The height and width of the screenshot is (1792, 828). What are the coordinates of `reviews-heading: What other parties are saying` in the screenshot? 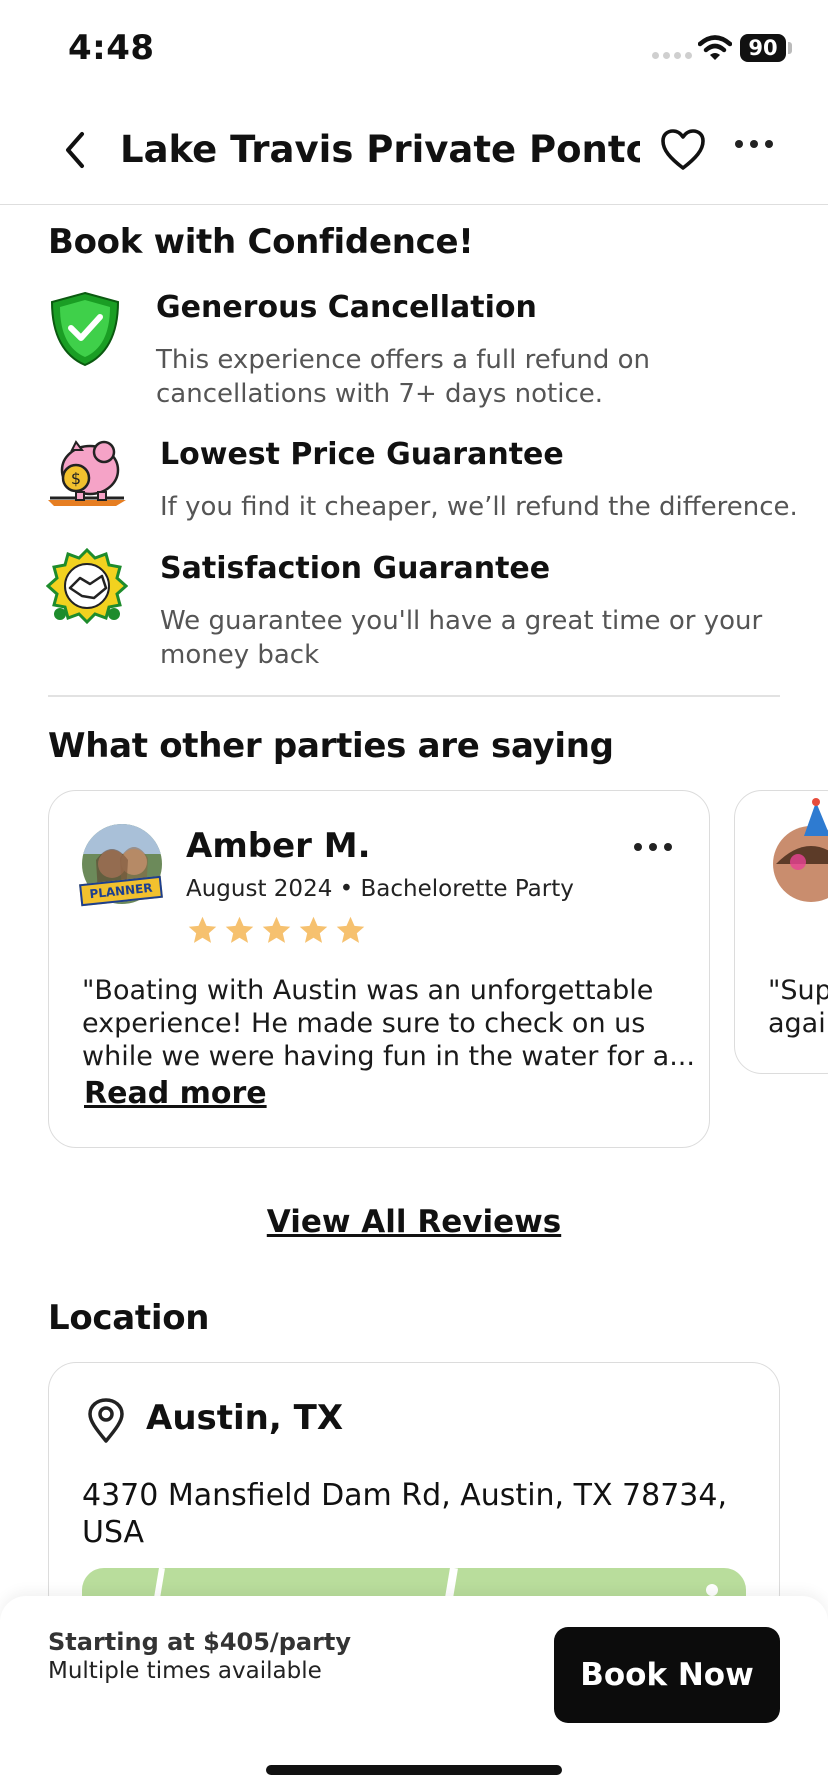 It's located at (331, 746).